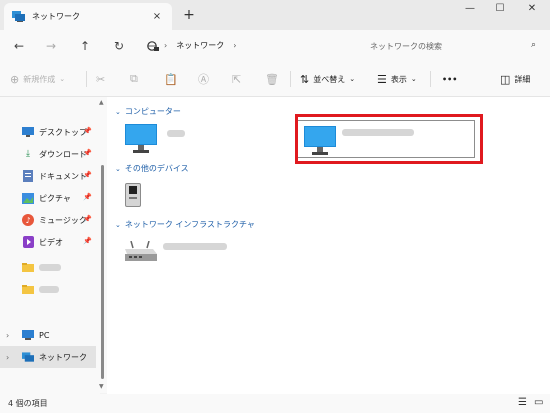  Describe the element at coordinates (141, 251) in the screenshot. I see `router-icon` at that location.